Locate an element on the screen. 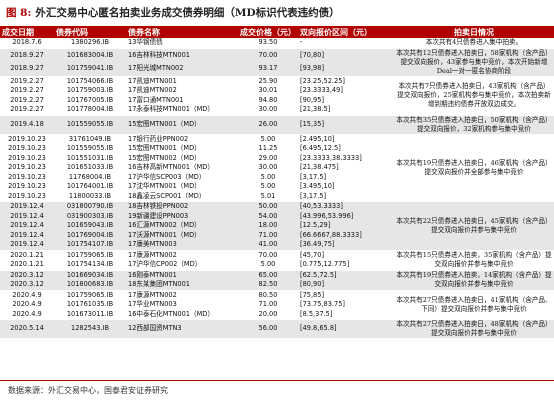 The image size is (554, 404). cell-name: 16中泰石化MTN001（MD） is located at coordinates (171, 313).